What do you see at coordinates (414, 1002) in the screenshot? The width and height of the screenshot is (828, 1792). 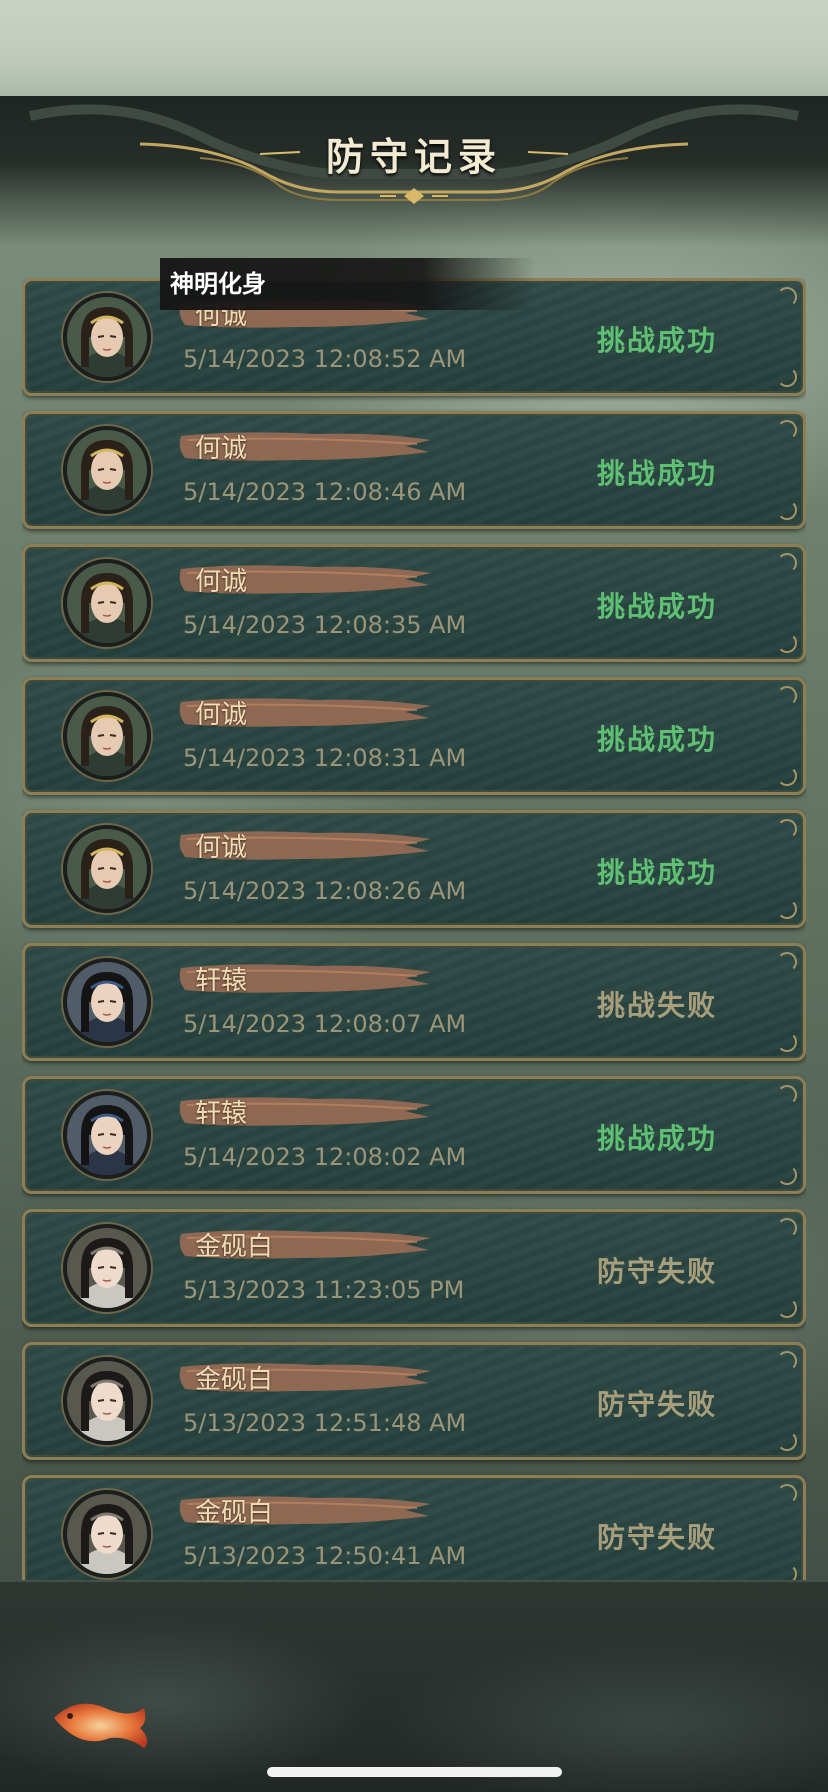 I see `record-card: 轩辕 5/14/2023 12:08:07 AM 挑战失败` at bounding box center [414, 1002].